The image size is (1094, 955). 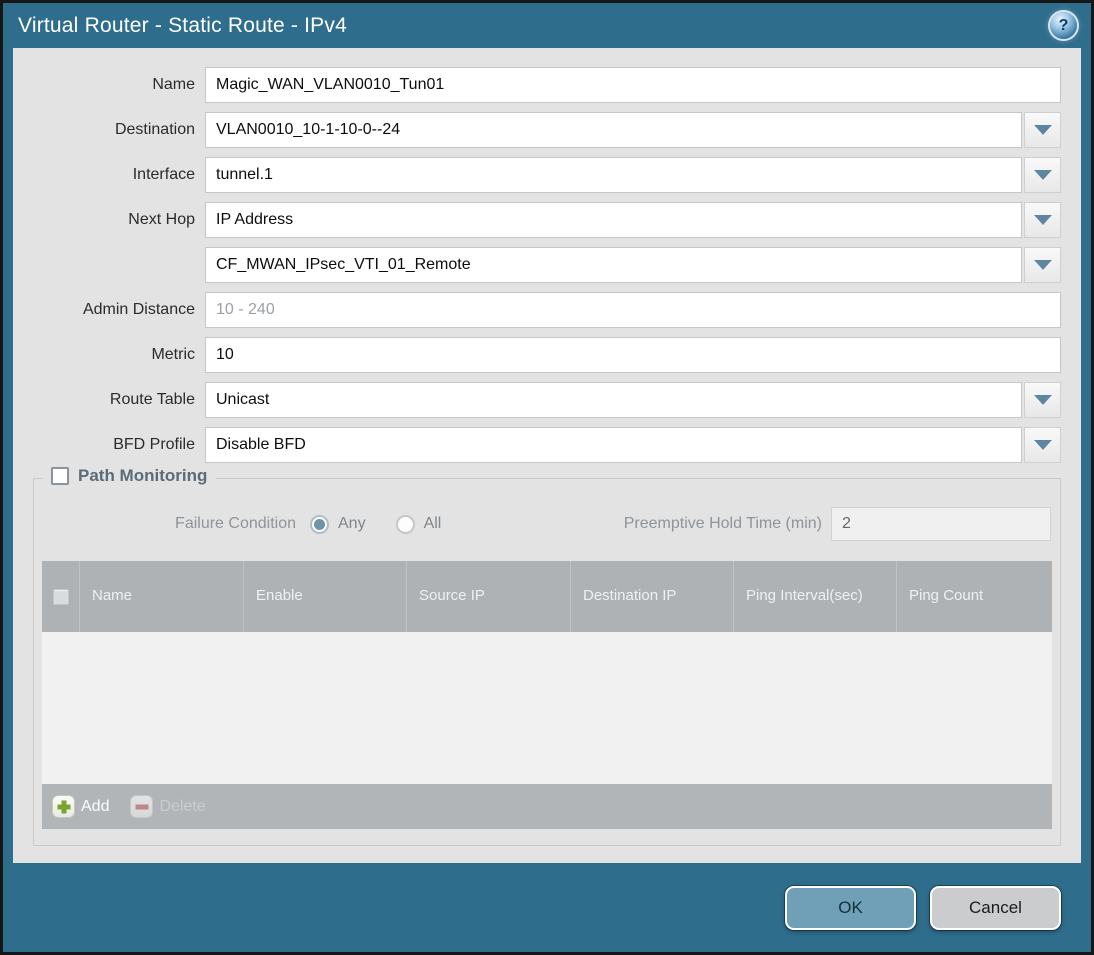 I want to click on name-input, so click(x=633, y=85).